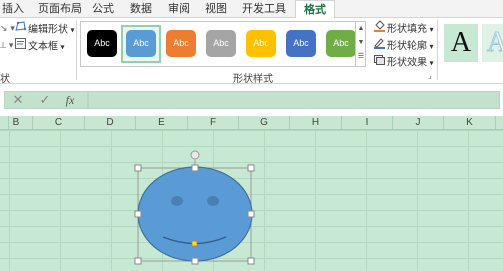 The height and width of the screenshot is (271, 503). Describe the element at coordinates (59, 123) in the screenshot. I see `column-header-c: C` at that location.